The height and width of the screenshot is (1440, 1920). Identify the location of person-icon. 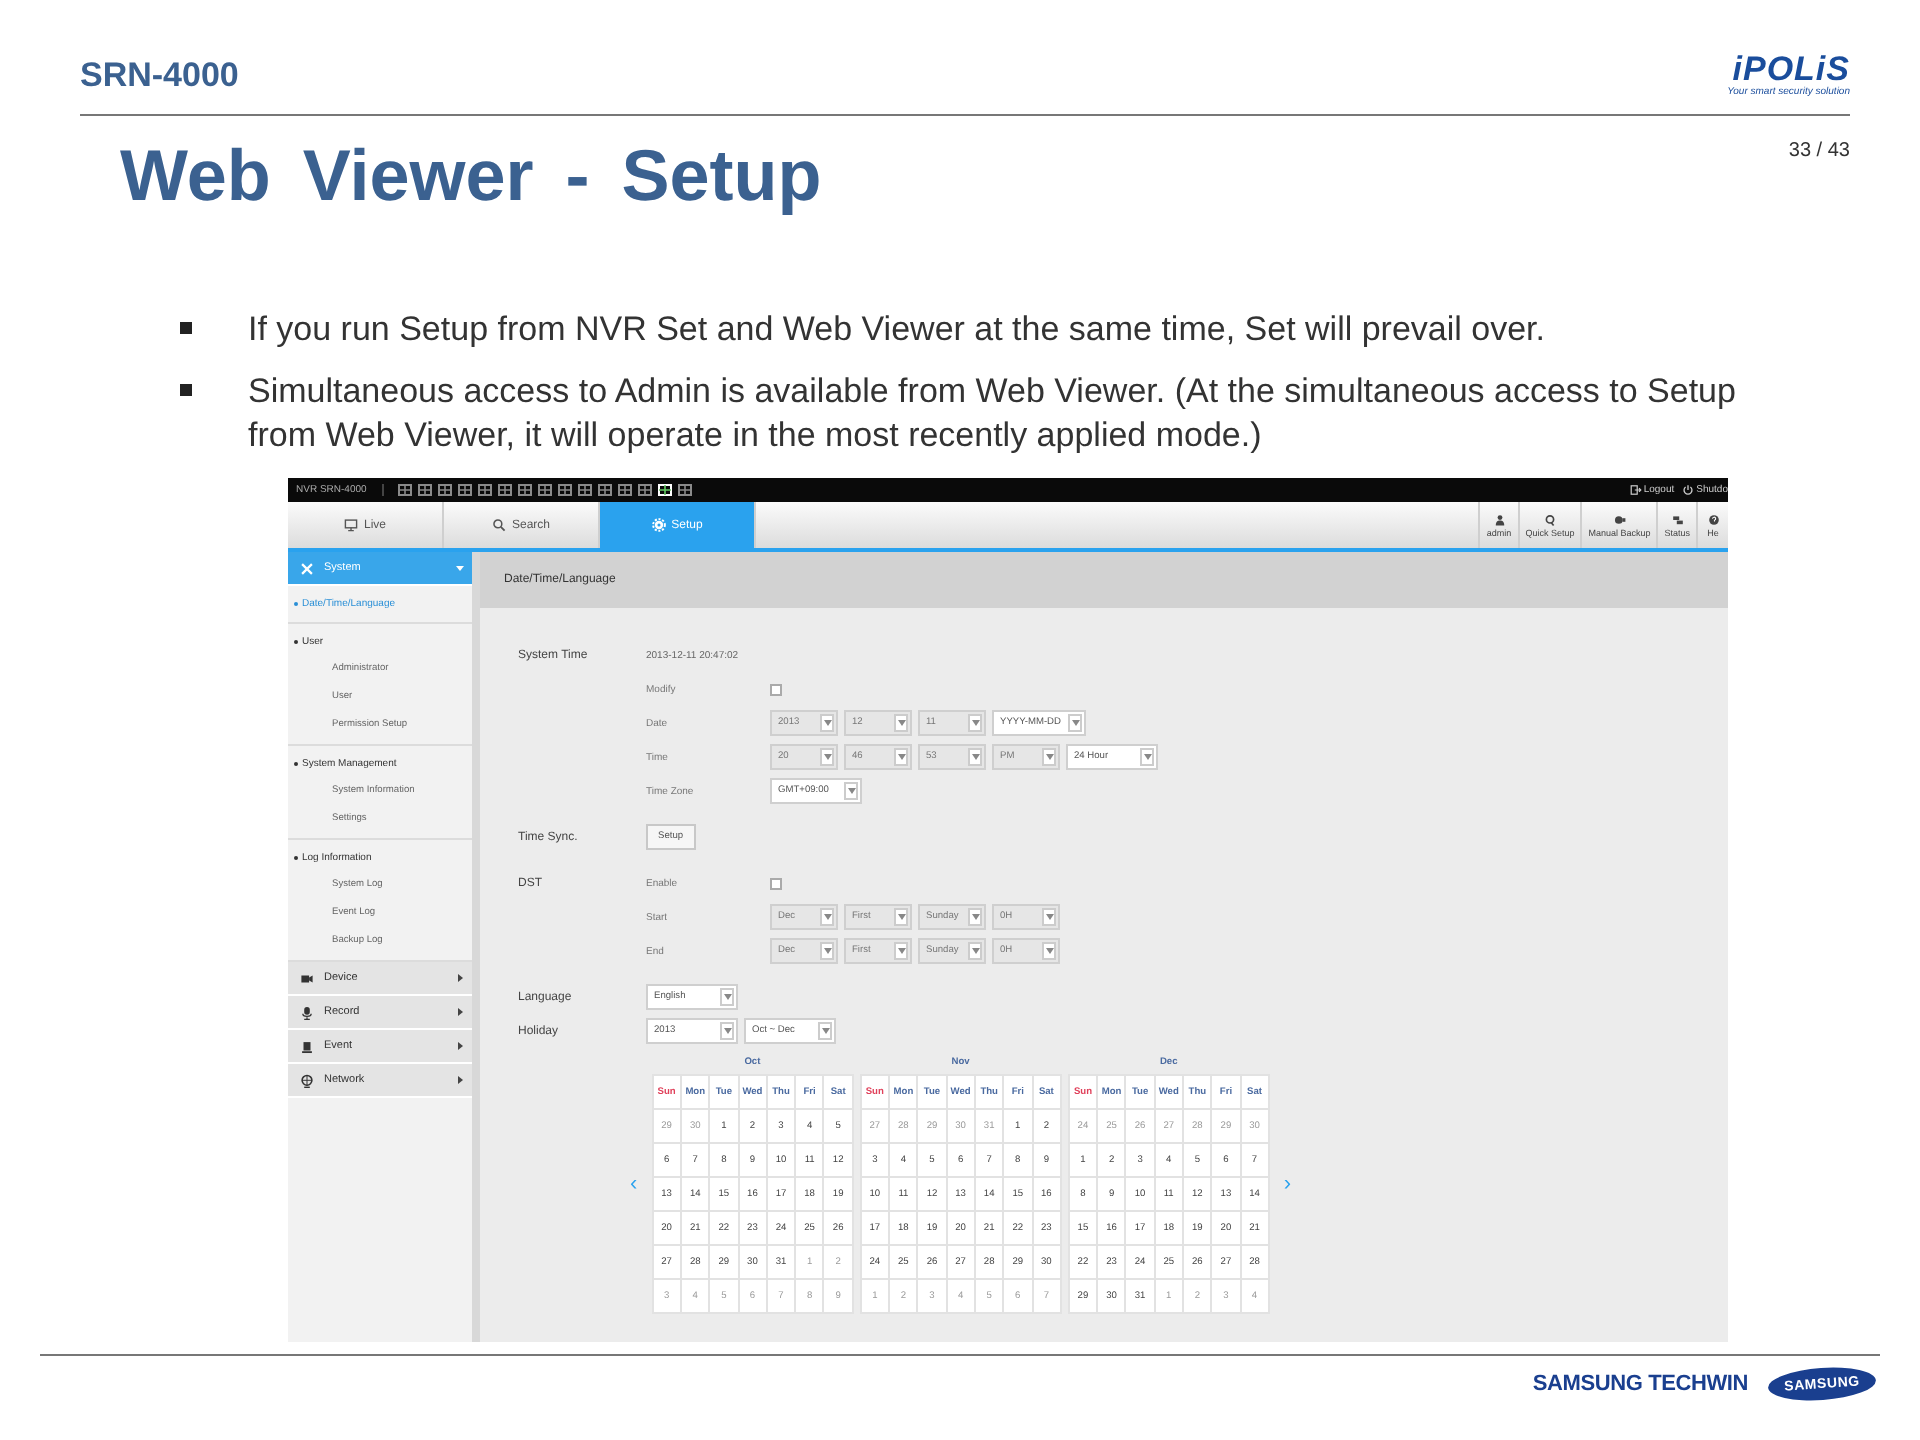
(1499, 519).